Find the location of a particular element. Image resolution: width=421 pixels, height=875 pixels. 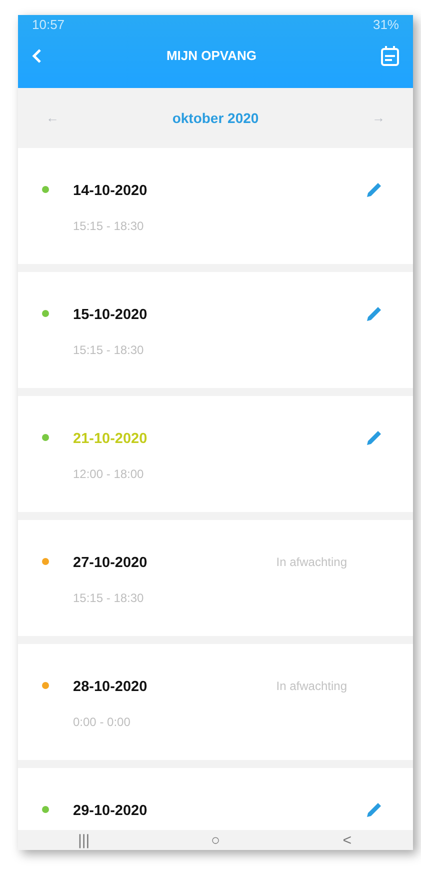

status-time: 10:57 is located at coordinates (48, 23).